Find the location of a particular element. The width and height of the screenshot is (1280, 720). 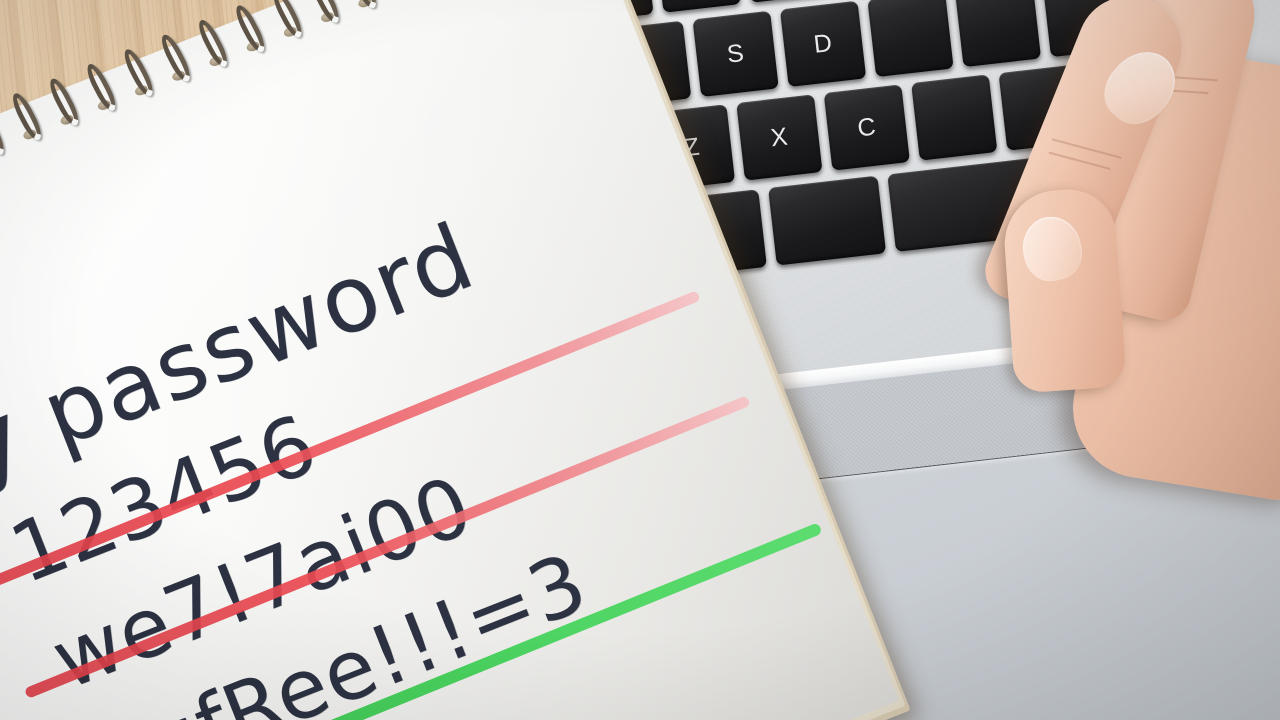

key-x: X is located at coordinates (779, 137).